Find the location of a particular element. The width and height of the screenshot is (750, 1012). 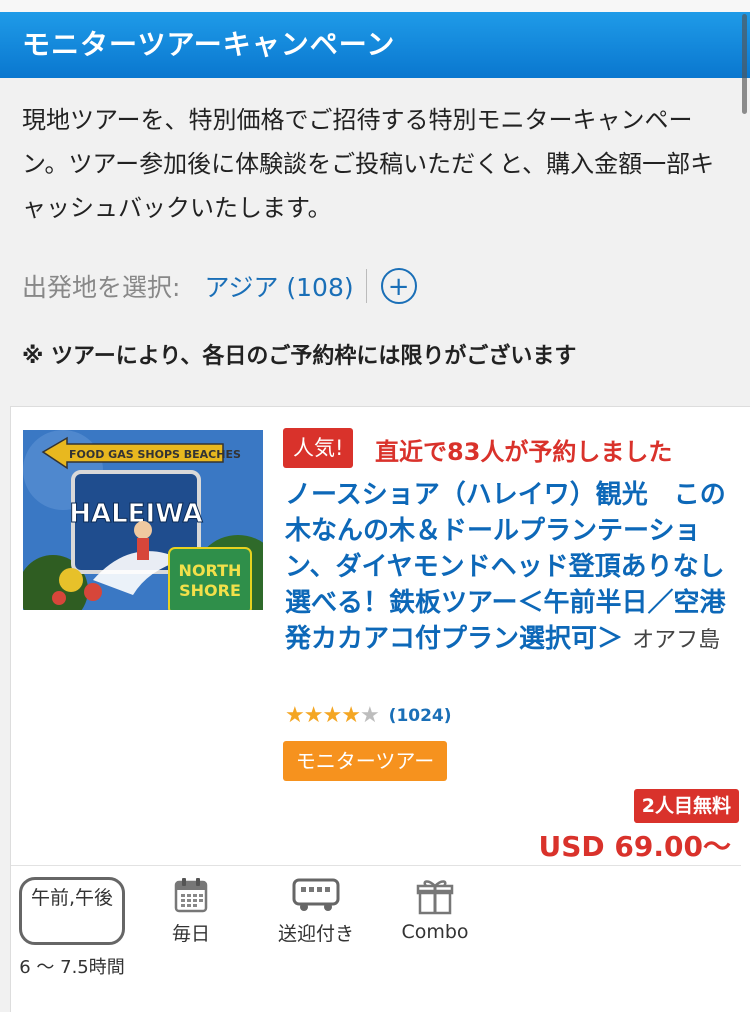

sign-north-text: NORTH is located at coordinates (210, 570).